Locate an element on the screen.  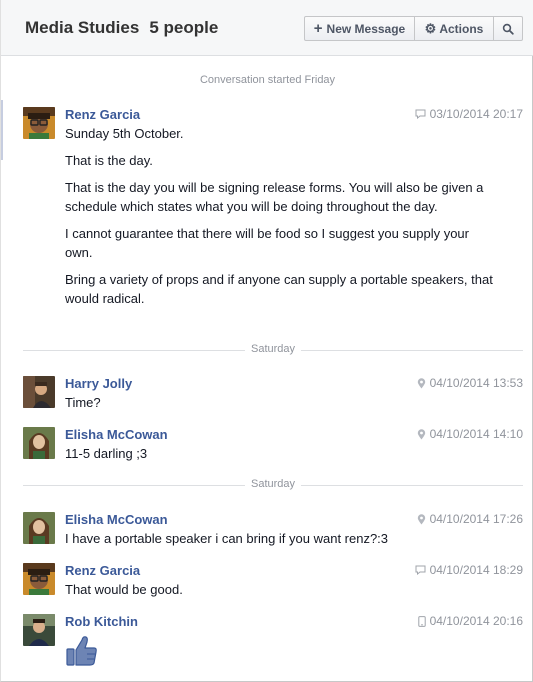
message-body: Time? is located at coordinates (280, 402).